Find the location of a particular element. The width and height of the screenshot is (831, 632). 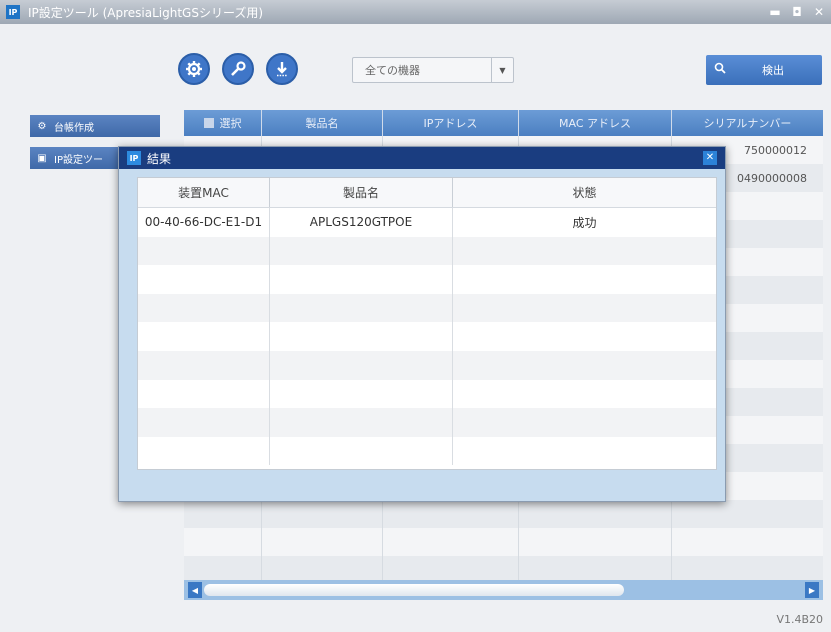

scrollbar-thumb is located at coordinates (414, 590).